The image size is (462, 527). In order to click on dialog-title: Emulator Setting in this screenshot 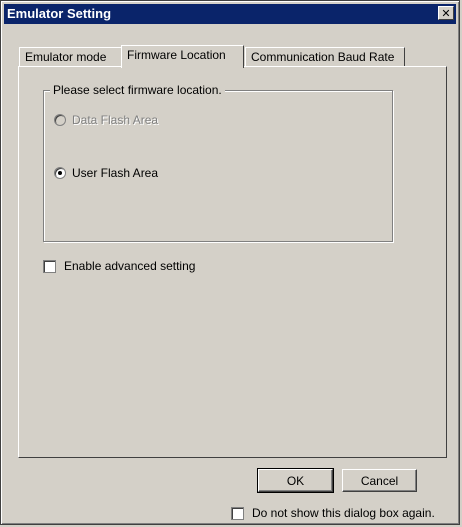, I will do `click(59, 13)`.